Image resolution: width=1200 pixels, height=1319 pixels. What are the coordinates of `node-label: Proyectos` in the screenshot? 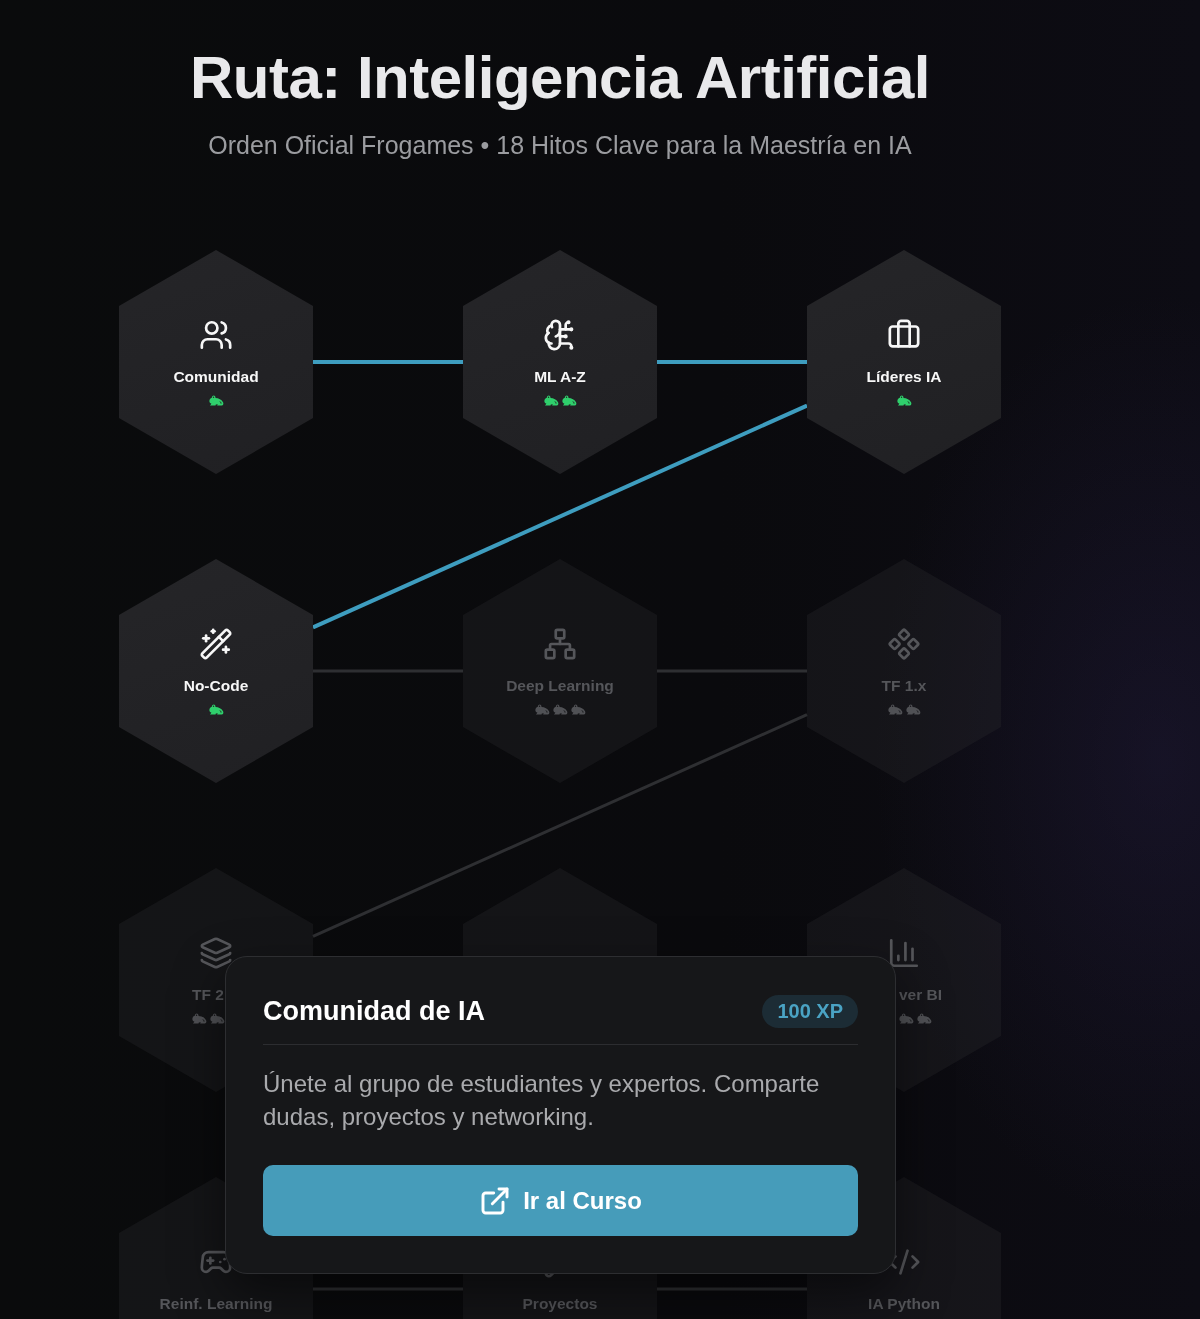 It's located at (560, 1303).